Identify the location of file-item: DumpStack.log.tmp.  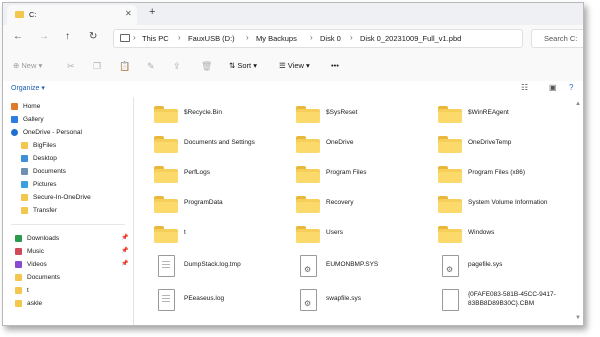
(224, 266).